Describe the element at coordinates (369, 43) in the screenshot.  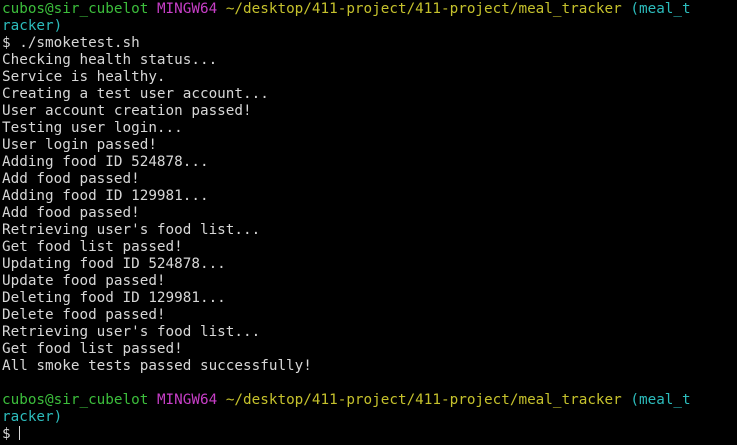
I see `command-line: $ ./smoketest.sh` at that location.